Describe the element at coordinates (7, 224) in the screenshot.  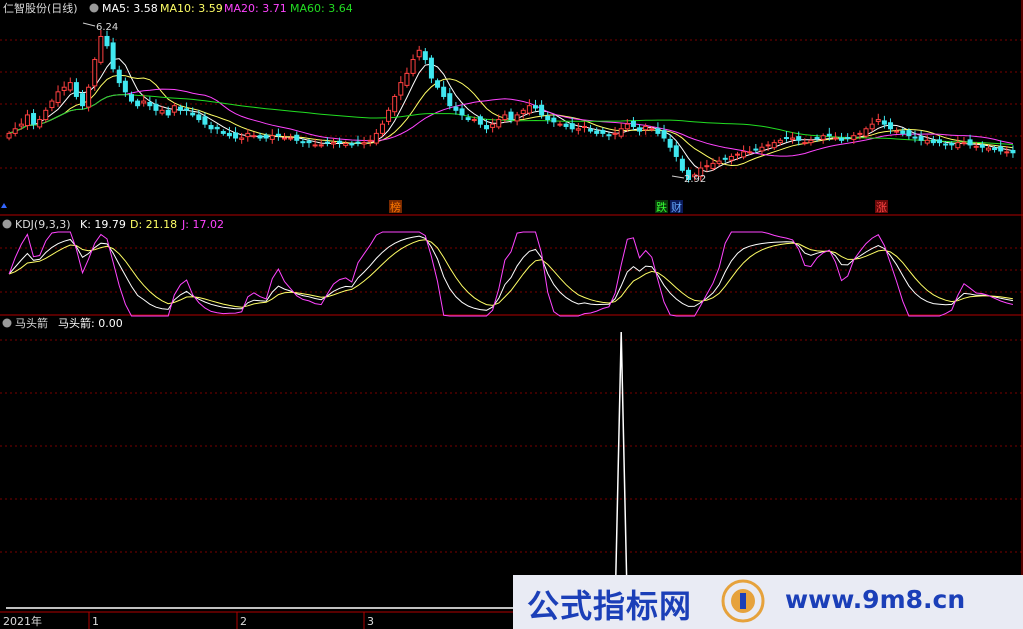
I see `kdj-toggle-icon` at that location.